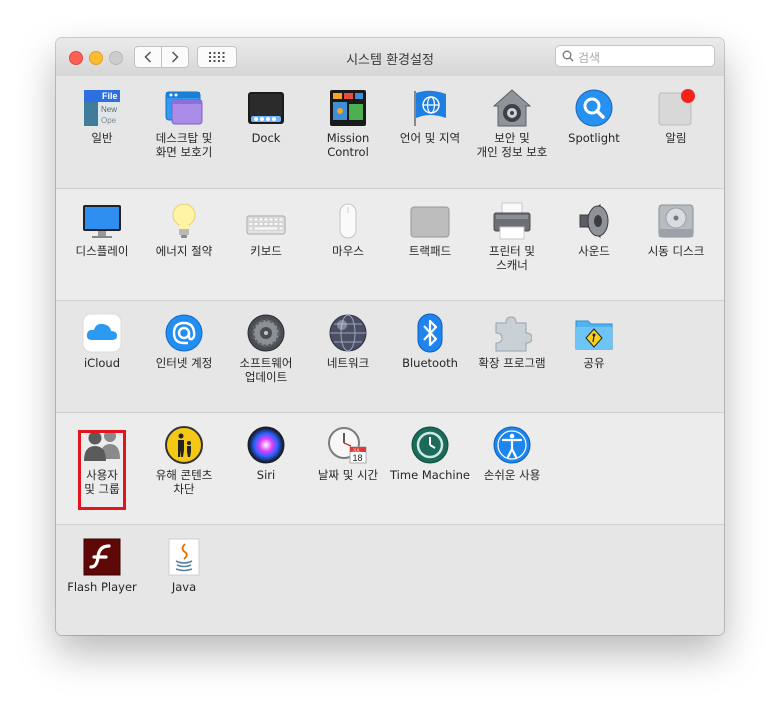 Image resolution: width=780 pixels, height=710 pixels. What do you see at coordinates (102, 333) in the screenshot?
I see `icloud-icon` at bounding box center [102, 333].